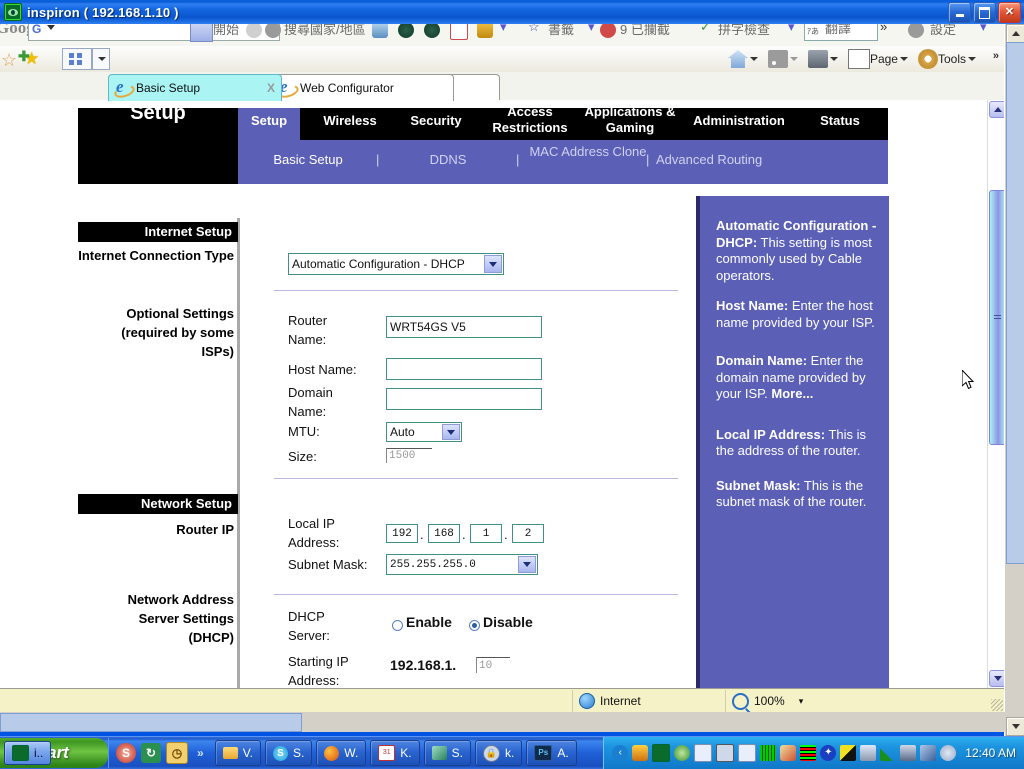 This screenshot has height=769, width=1024. I want to click on rdp-scrollbar-thumb, so click(1015, 303).